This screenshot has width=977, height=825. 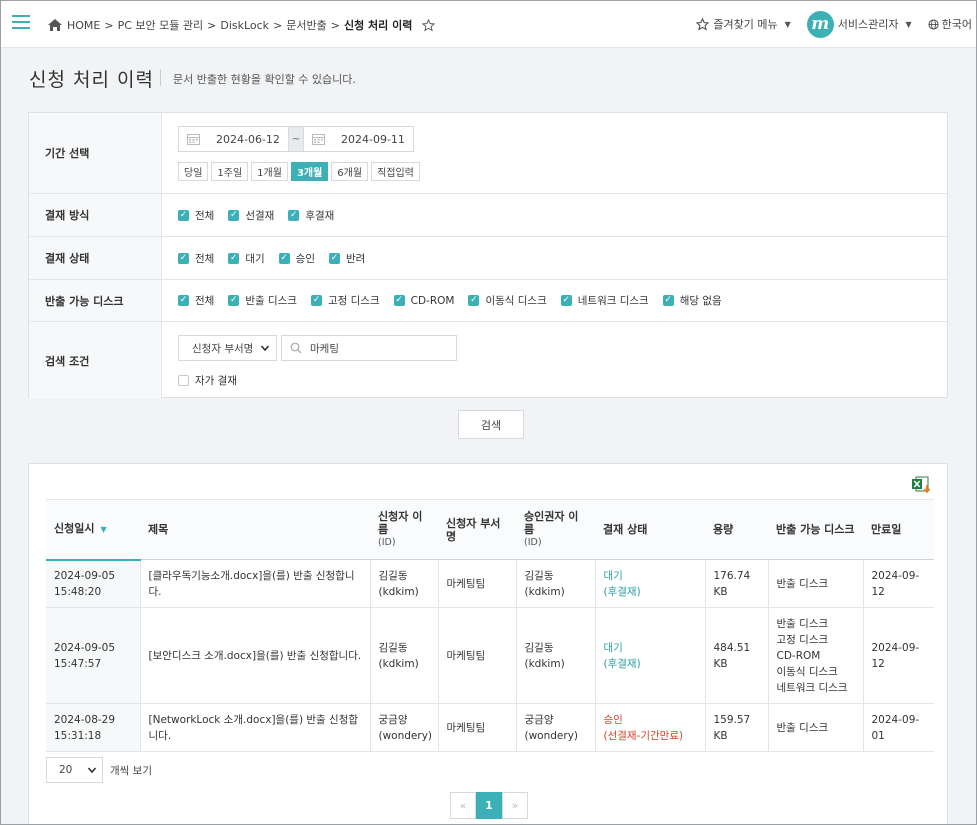 What do you see at coordinates (95, 258) in the screenshot?
I see `filter-label-approval-status: 결재 상태` at bounding box center [95, 258].